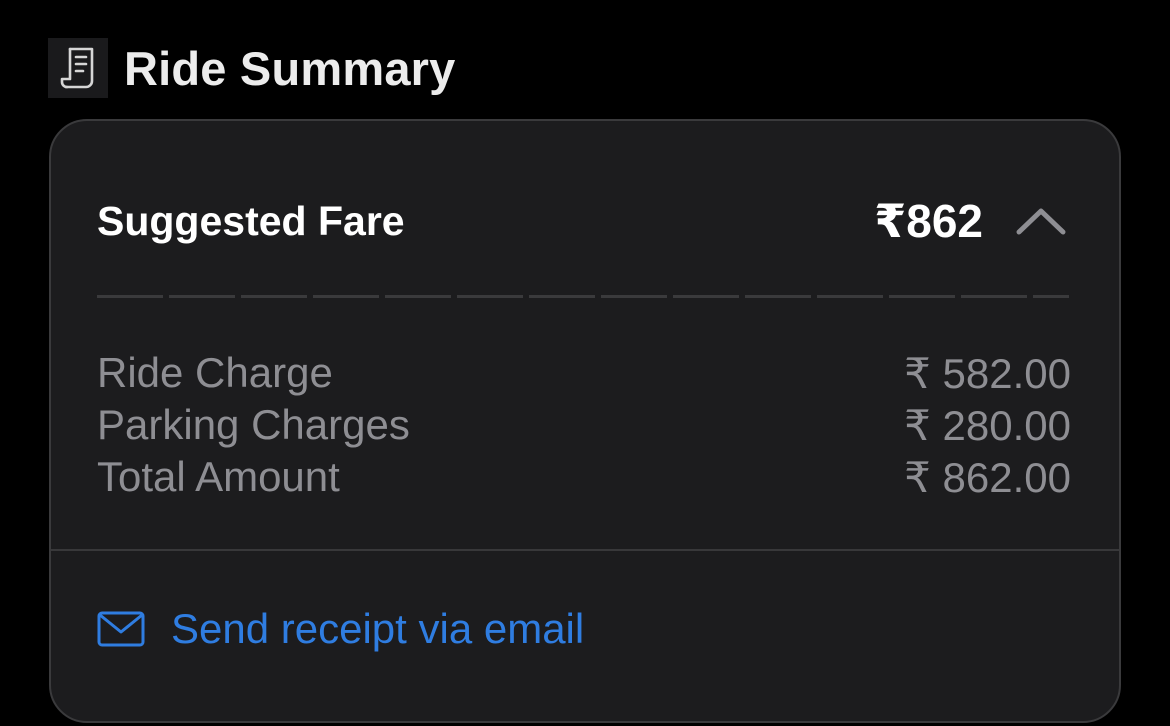 This screenshot has width=1170, height=726. I want to click on suggested-fare-label: Suggested Fare, so click(251, 220).